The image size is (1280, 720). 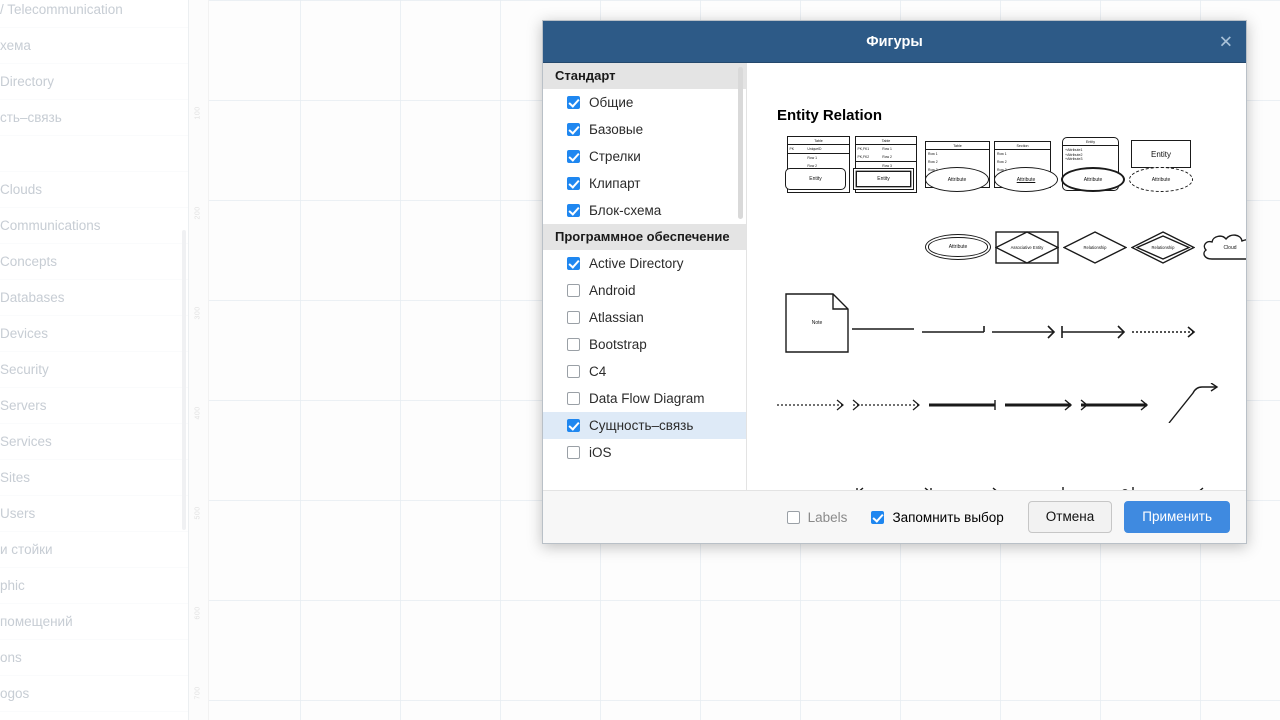 I want to click on shape-attribute-plain: Attribute, so click(x=957, y=179).